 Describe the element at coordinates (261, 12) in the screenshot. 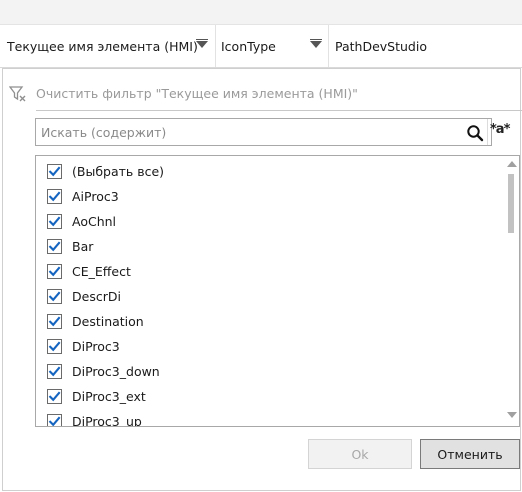

I see `window-top-strip` at that location.